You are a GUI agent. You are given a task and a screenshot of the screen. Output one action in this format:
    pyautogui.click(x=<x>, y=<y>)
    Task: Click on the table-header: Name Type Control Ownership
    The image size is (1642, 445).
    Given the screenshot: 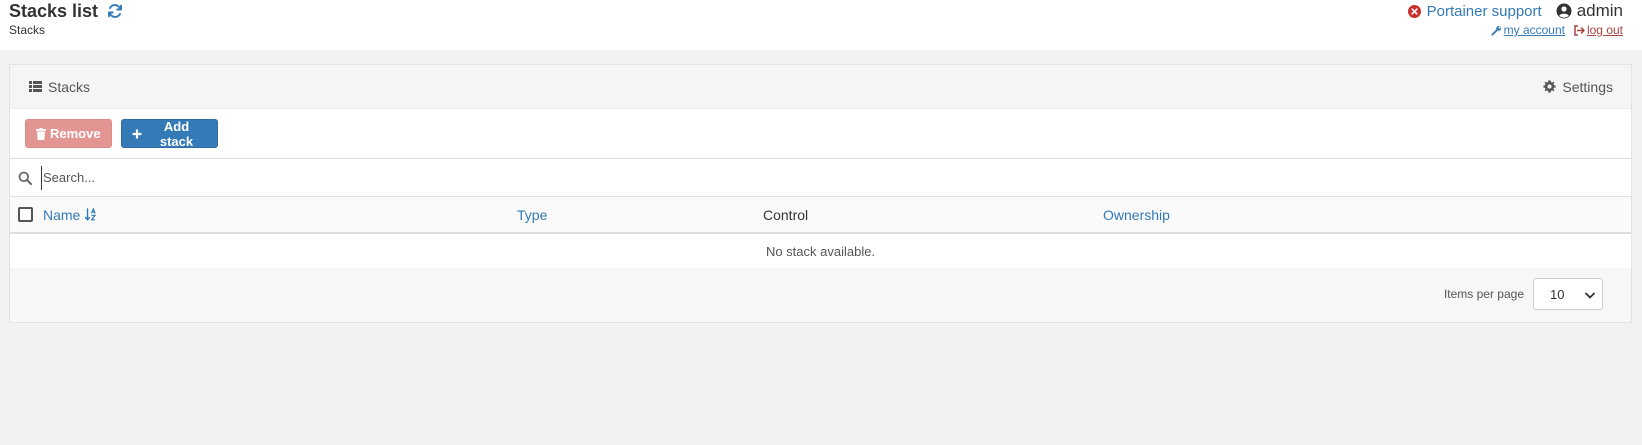 What is the action you would take?
    pyautogui.click(x=820, y=215)
    